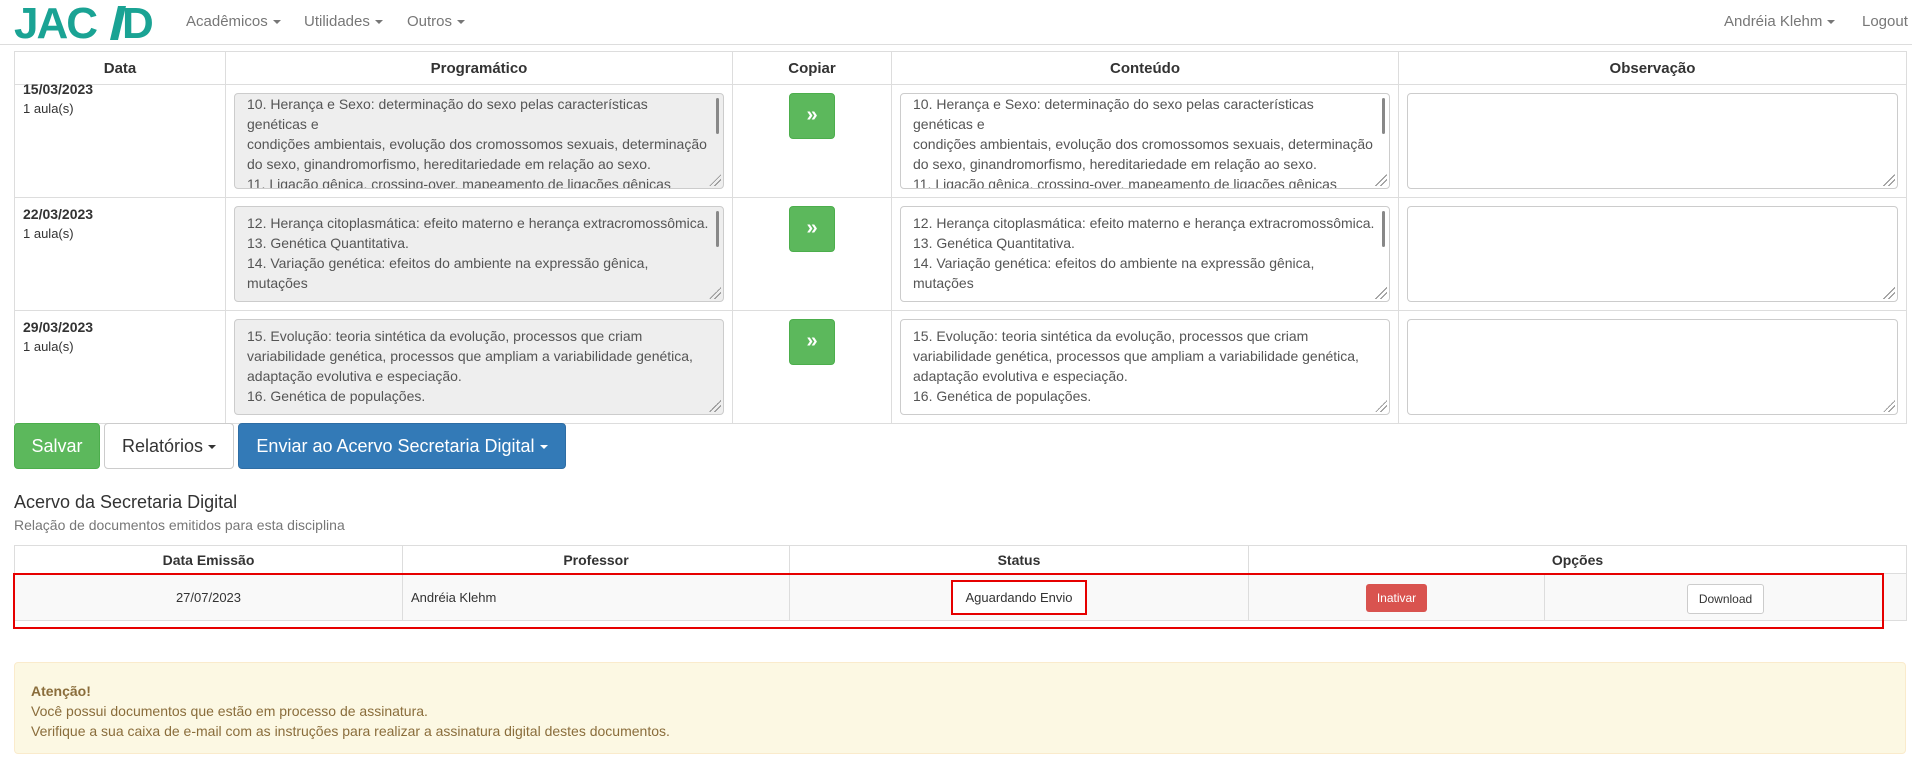 This screenshot has width=1912, height=762. I want to click on send-to-archive-dropdown-button: Enviar ao Acervo Secretaria Digital, so click(402, 446).